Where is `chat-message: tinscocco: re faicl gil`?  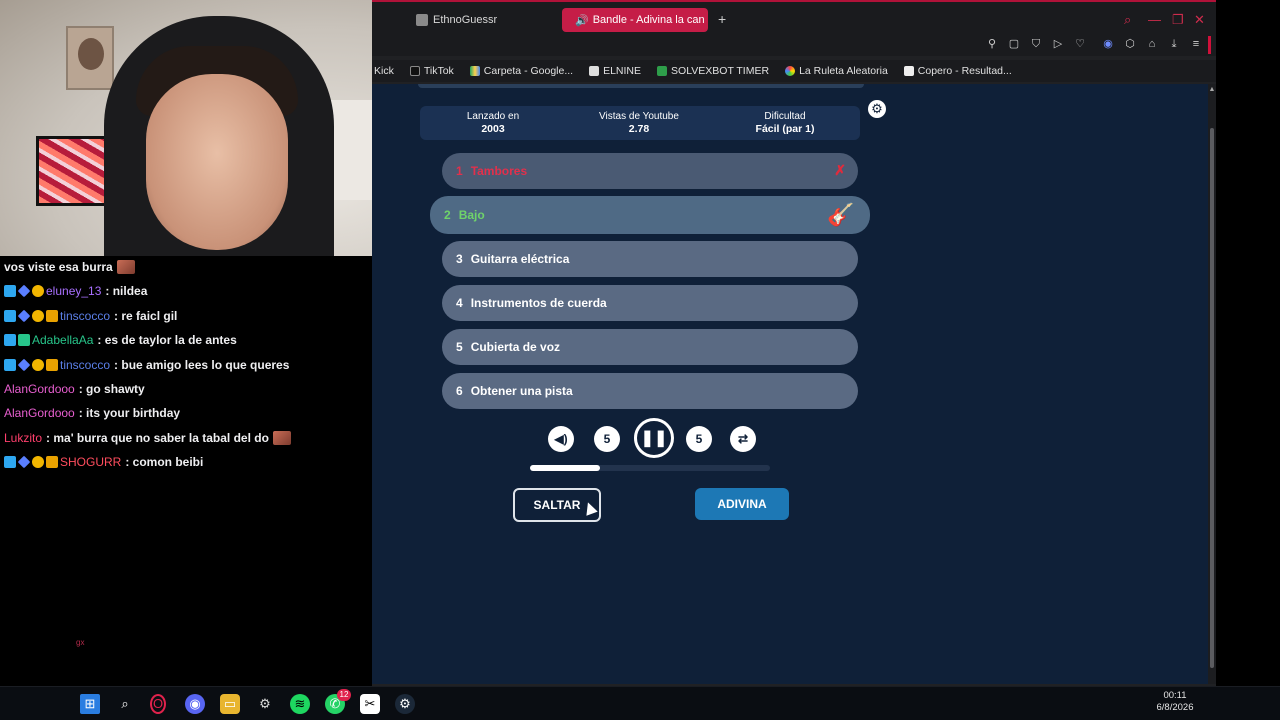 chat-message: tinscocco: re faicl gil is located at coordinates (90, 316).